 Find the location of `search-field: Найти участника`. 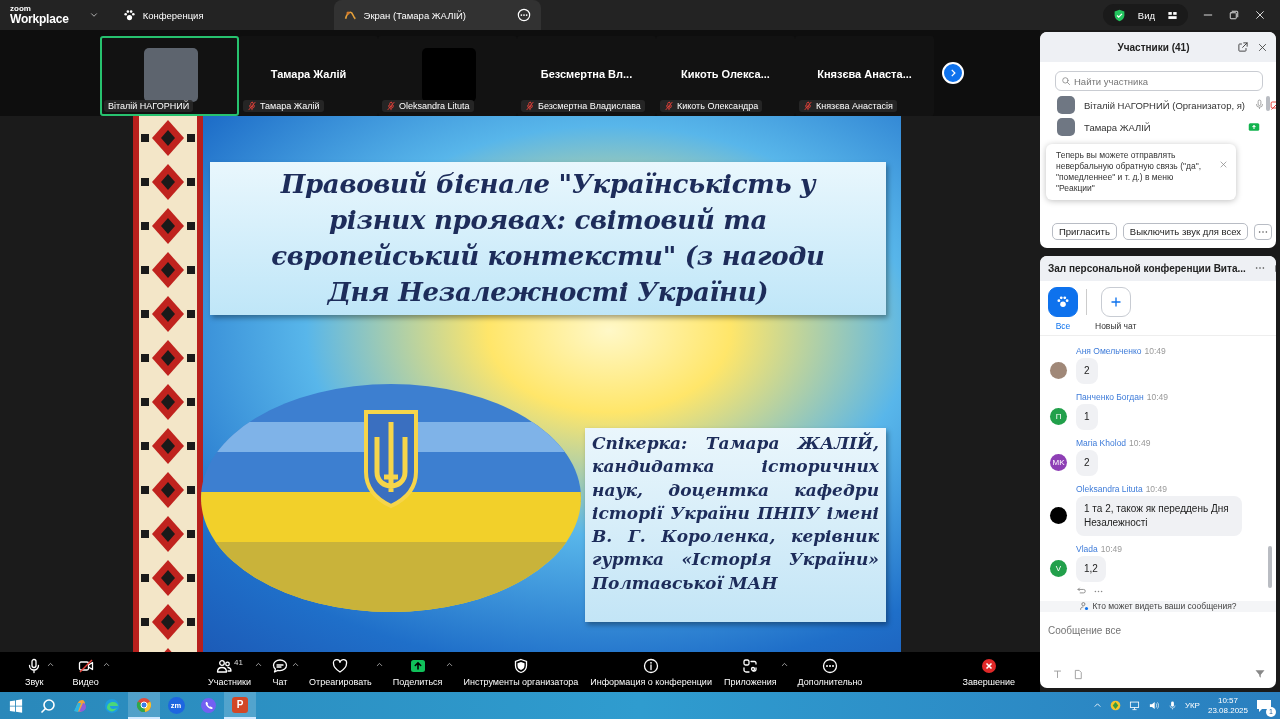

search-field: Найти участника is located at coordinates (1159, 81).